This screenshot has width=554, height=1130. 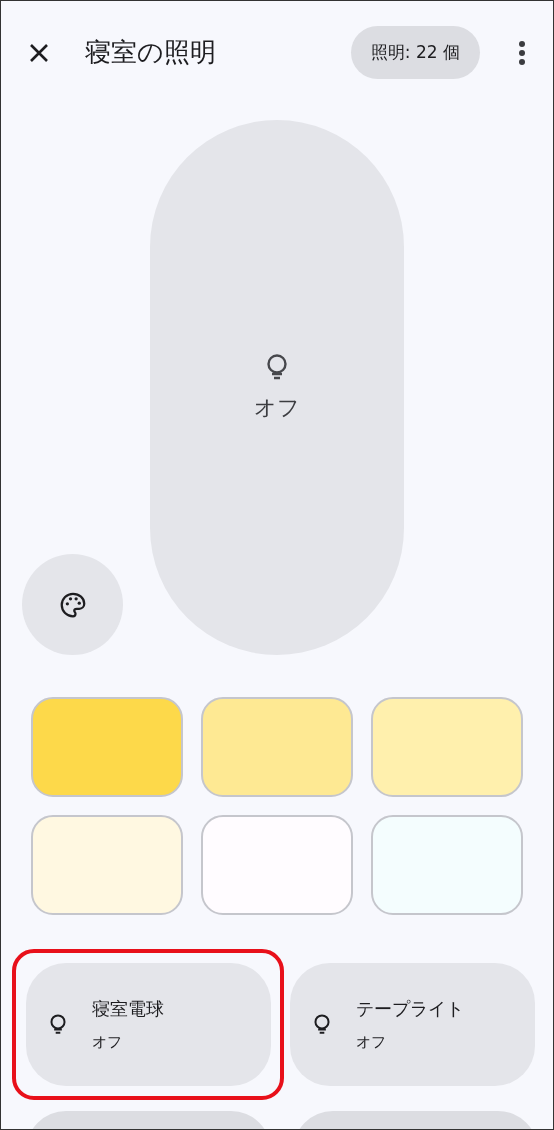 I want to click on page-title: 寝室の照明, so click(x=151, y=52).